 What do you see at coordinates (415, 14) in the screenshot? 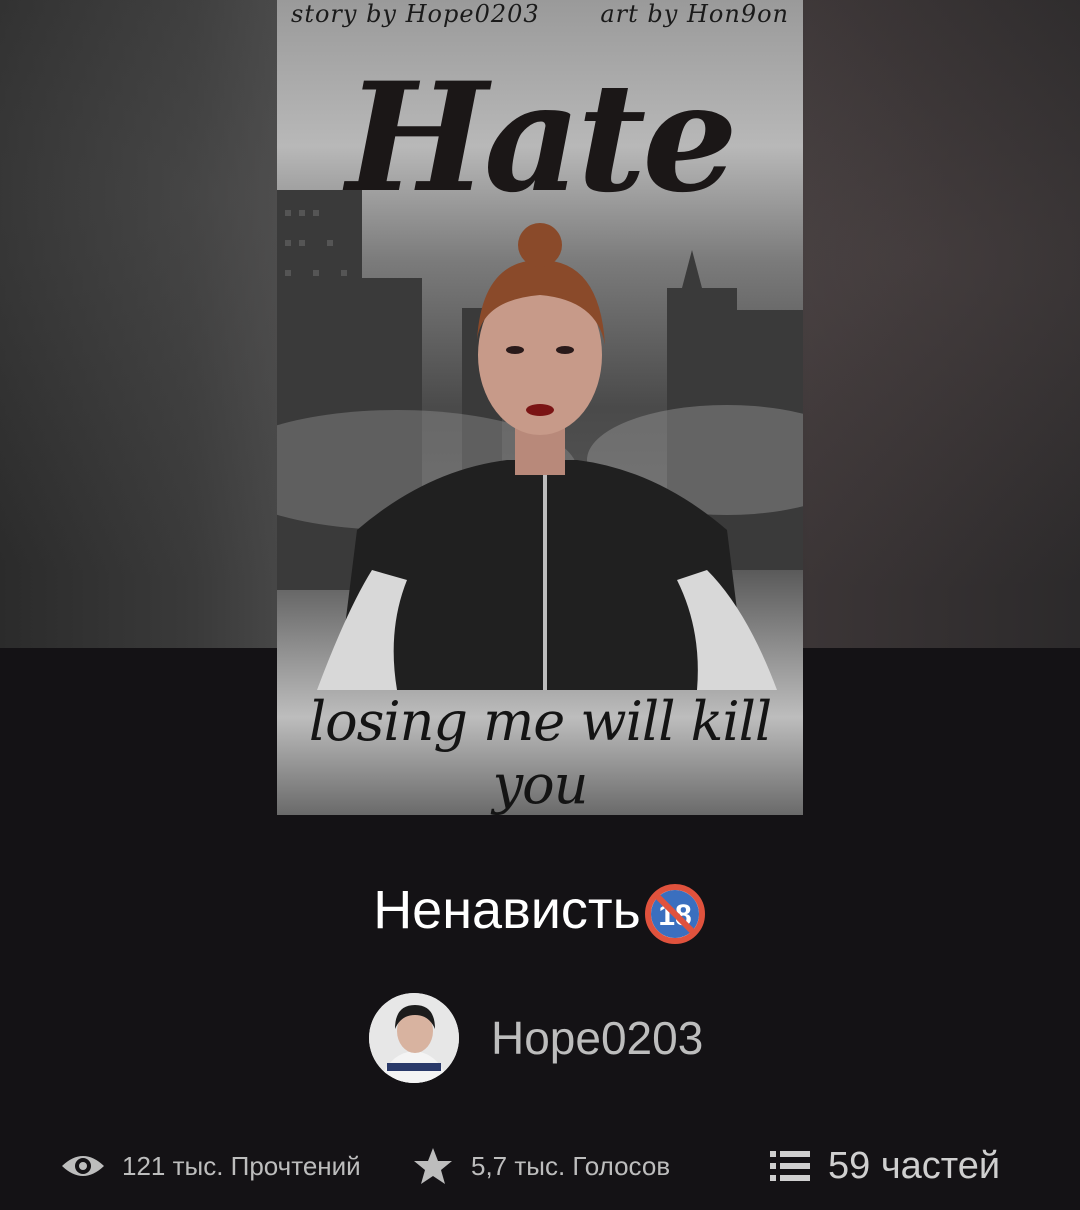
I see `cover-credit-story: story by Hope0203` at bounding box center [415, 14].